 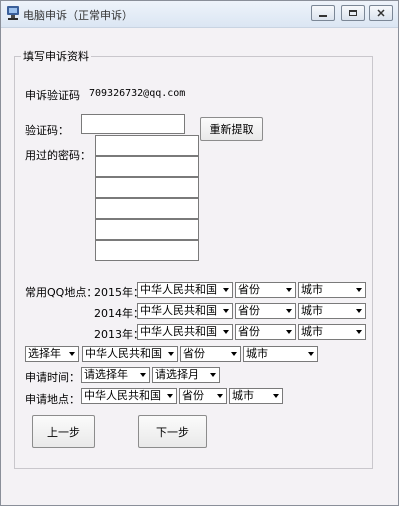 I want to click on apply-city-select: 城市, so click(x=256, y=396).